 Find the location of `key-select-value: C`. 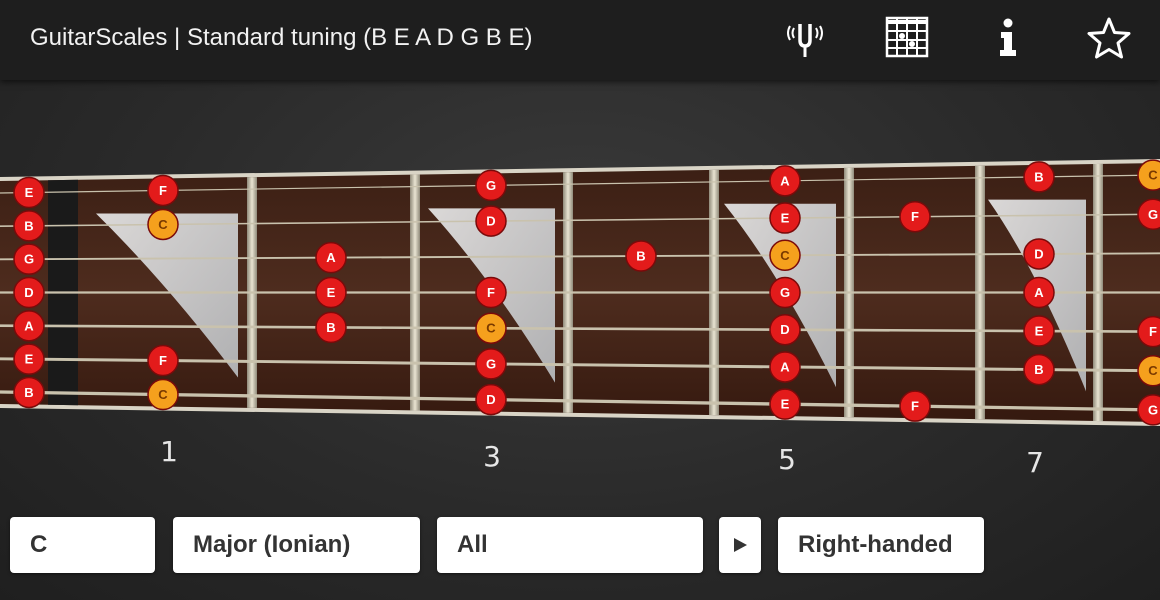

key-select-value: C is located at coordinates (39, 544).